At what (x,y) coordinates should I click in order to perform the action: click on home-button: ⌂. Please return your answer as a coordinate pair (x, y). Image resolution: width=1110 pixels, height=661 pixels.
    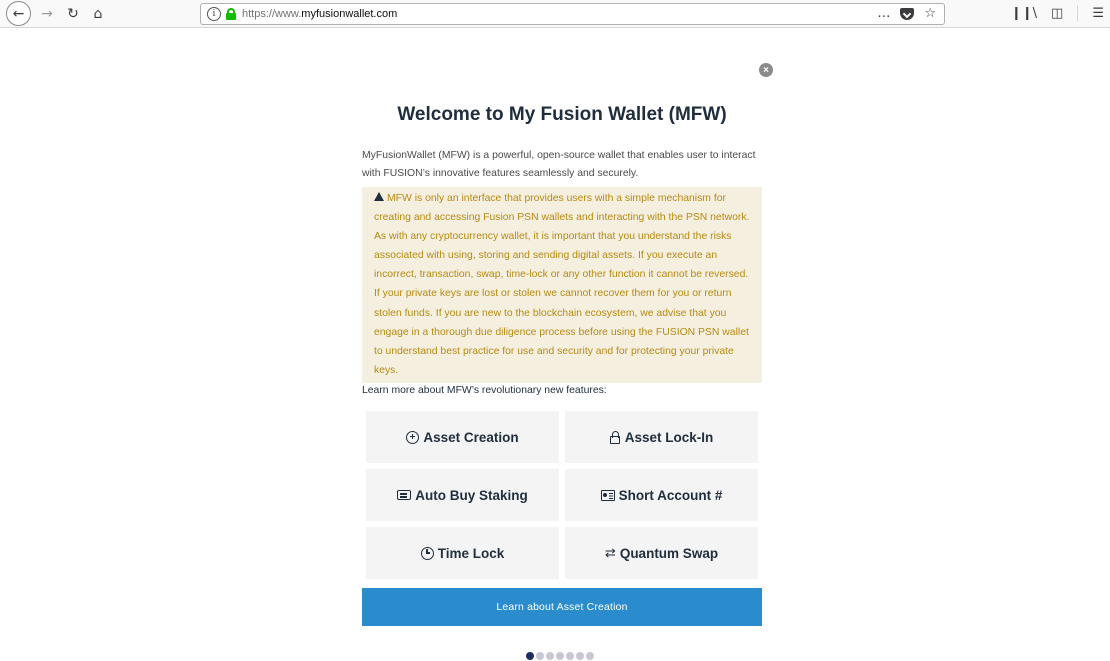
    Looking at the image, I should click on (98, 14).